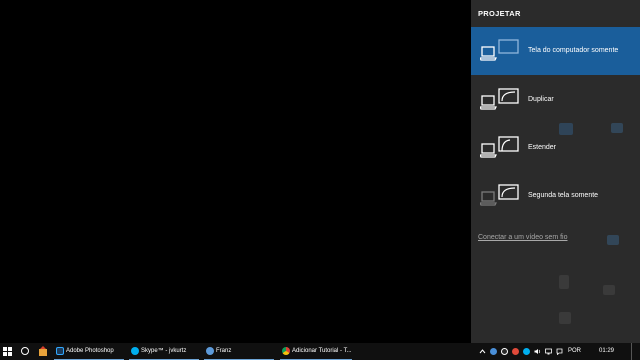 The image size is (640, 360). I want to click on option-duplicate: Duplicar, so click(555, 100).